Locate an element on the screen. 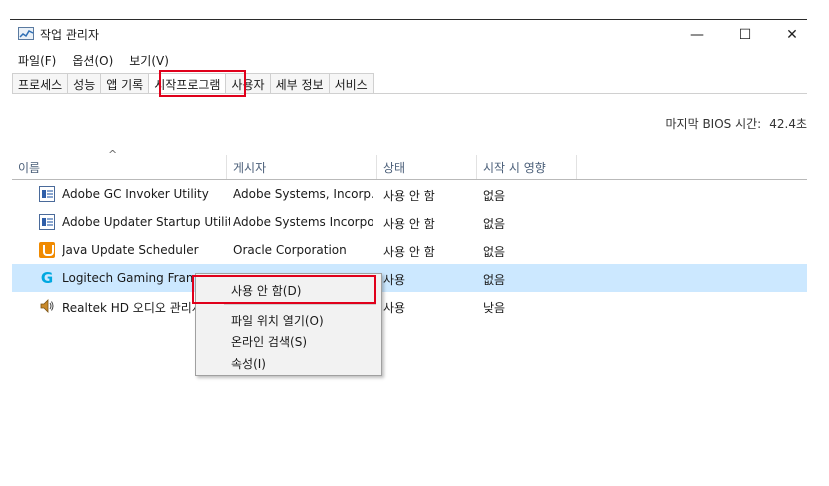 The image size is (829, 486). menu-options: 옵션(O) is located at coordinates (92, 60).